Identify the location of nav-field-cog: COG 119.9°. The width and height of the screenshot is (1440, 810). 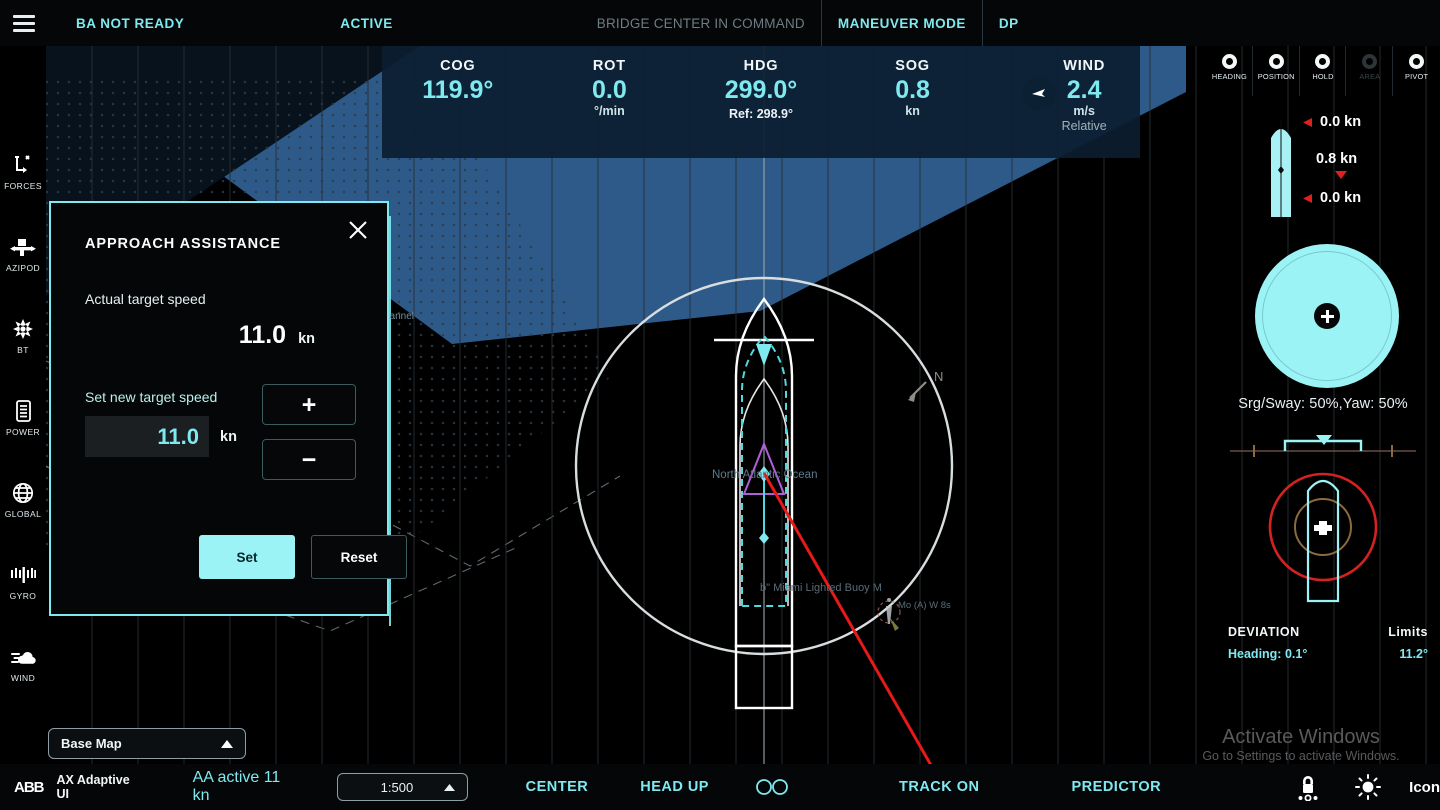
(458, 74).